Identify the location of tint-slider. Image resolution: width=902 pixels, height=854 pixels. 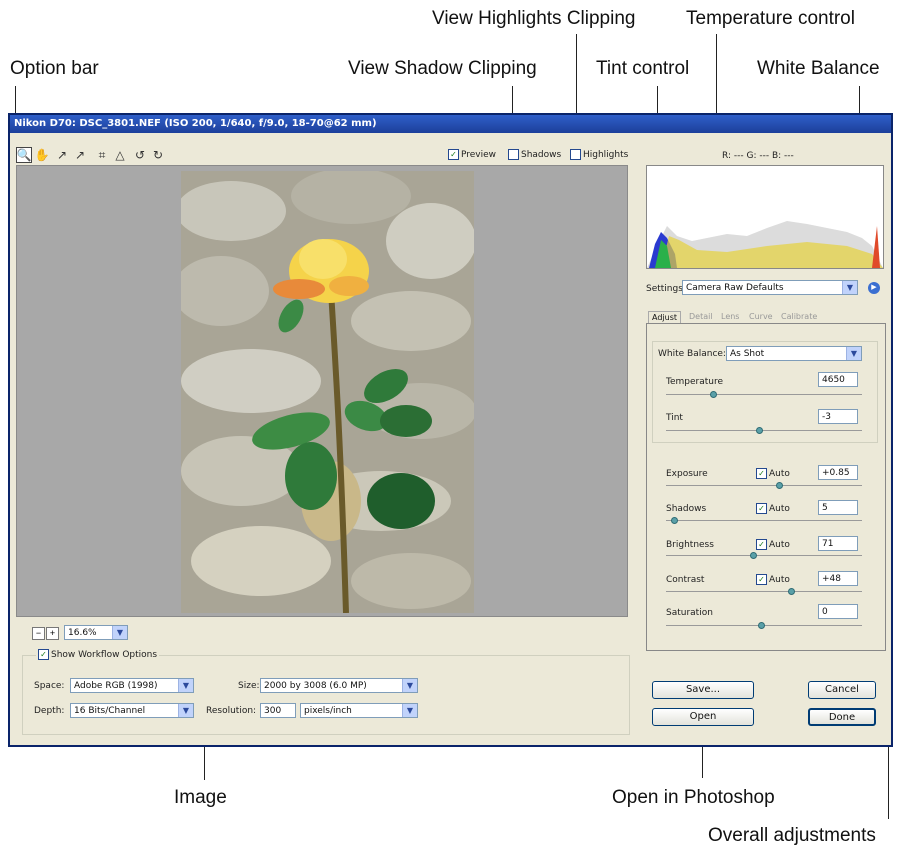
(764, 430).